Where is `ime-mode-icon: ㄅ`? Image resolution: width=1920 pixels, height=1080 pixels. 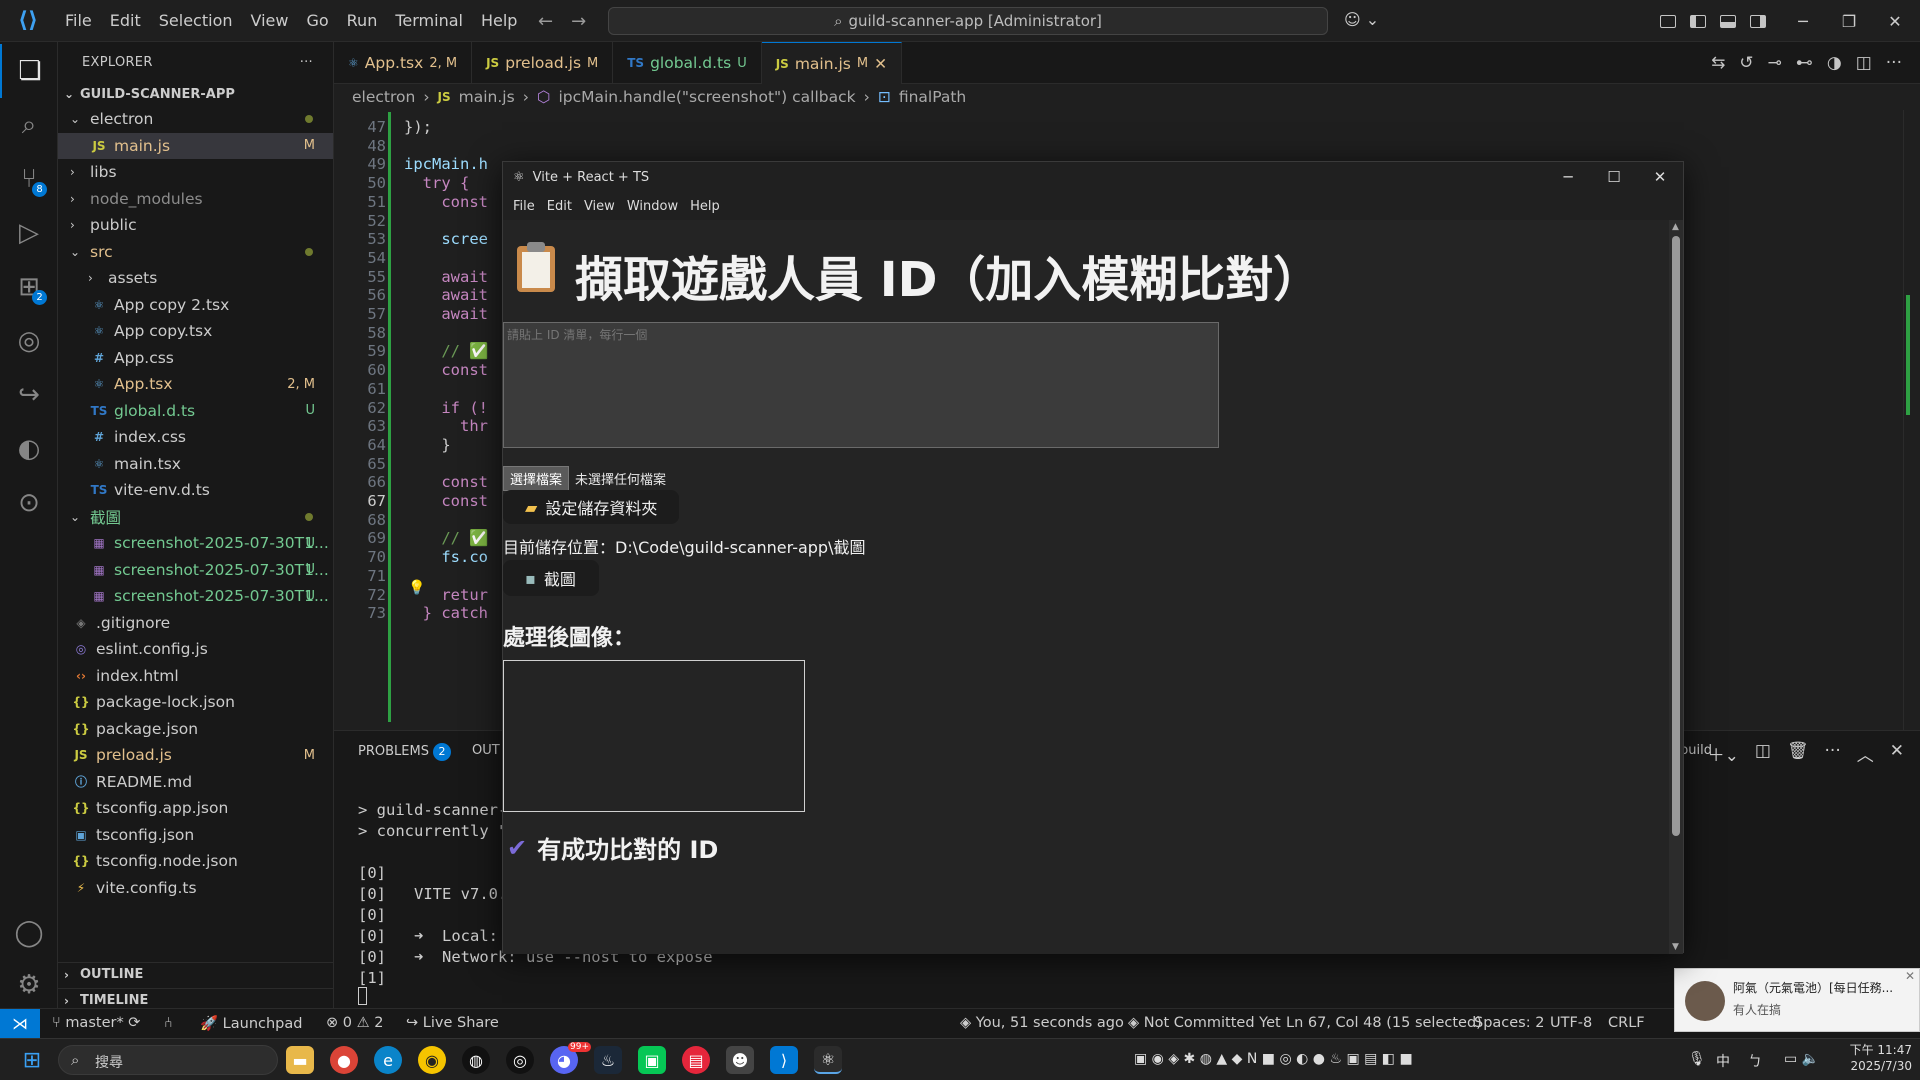
ime-mode-icon: ㄅ is located at coordinates (1755, 1061).